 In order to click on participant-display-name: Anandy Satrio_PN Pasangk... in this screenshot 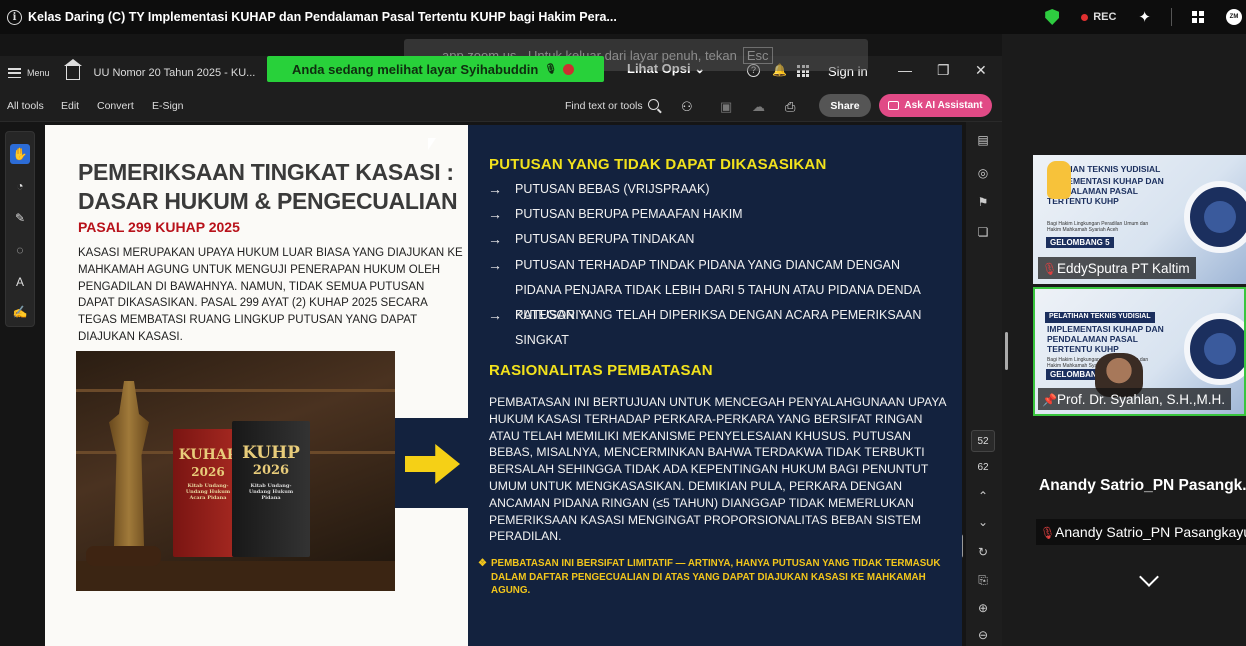, I will do `click(1142, 485)`.